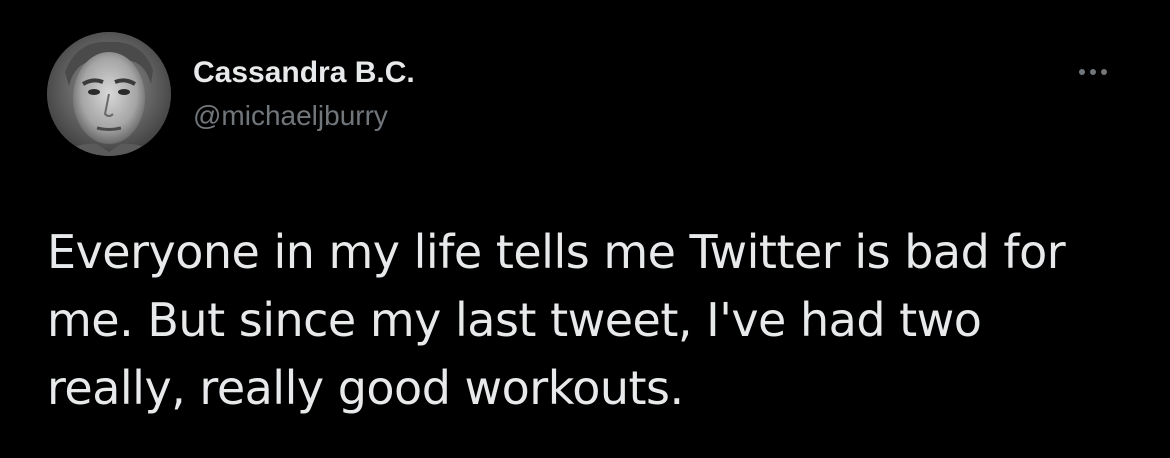 Image resolution: width=1170 pixels, height=458 pixels. I want to click on avatar, so click(109, 94).